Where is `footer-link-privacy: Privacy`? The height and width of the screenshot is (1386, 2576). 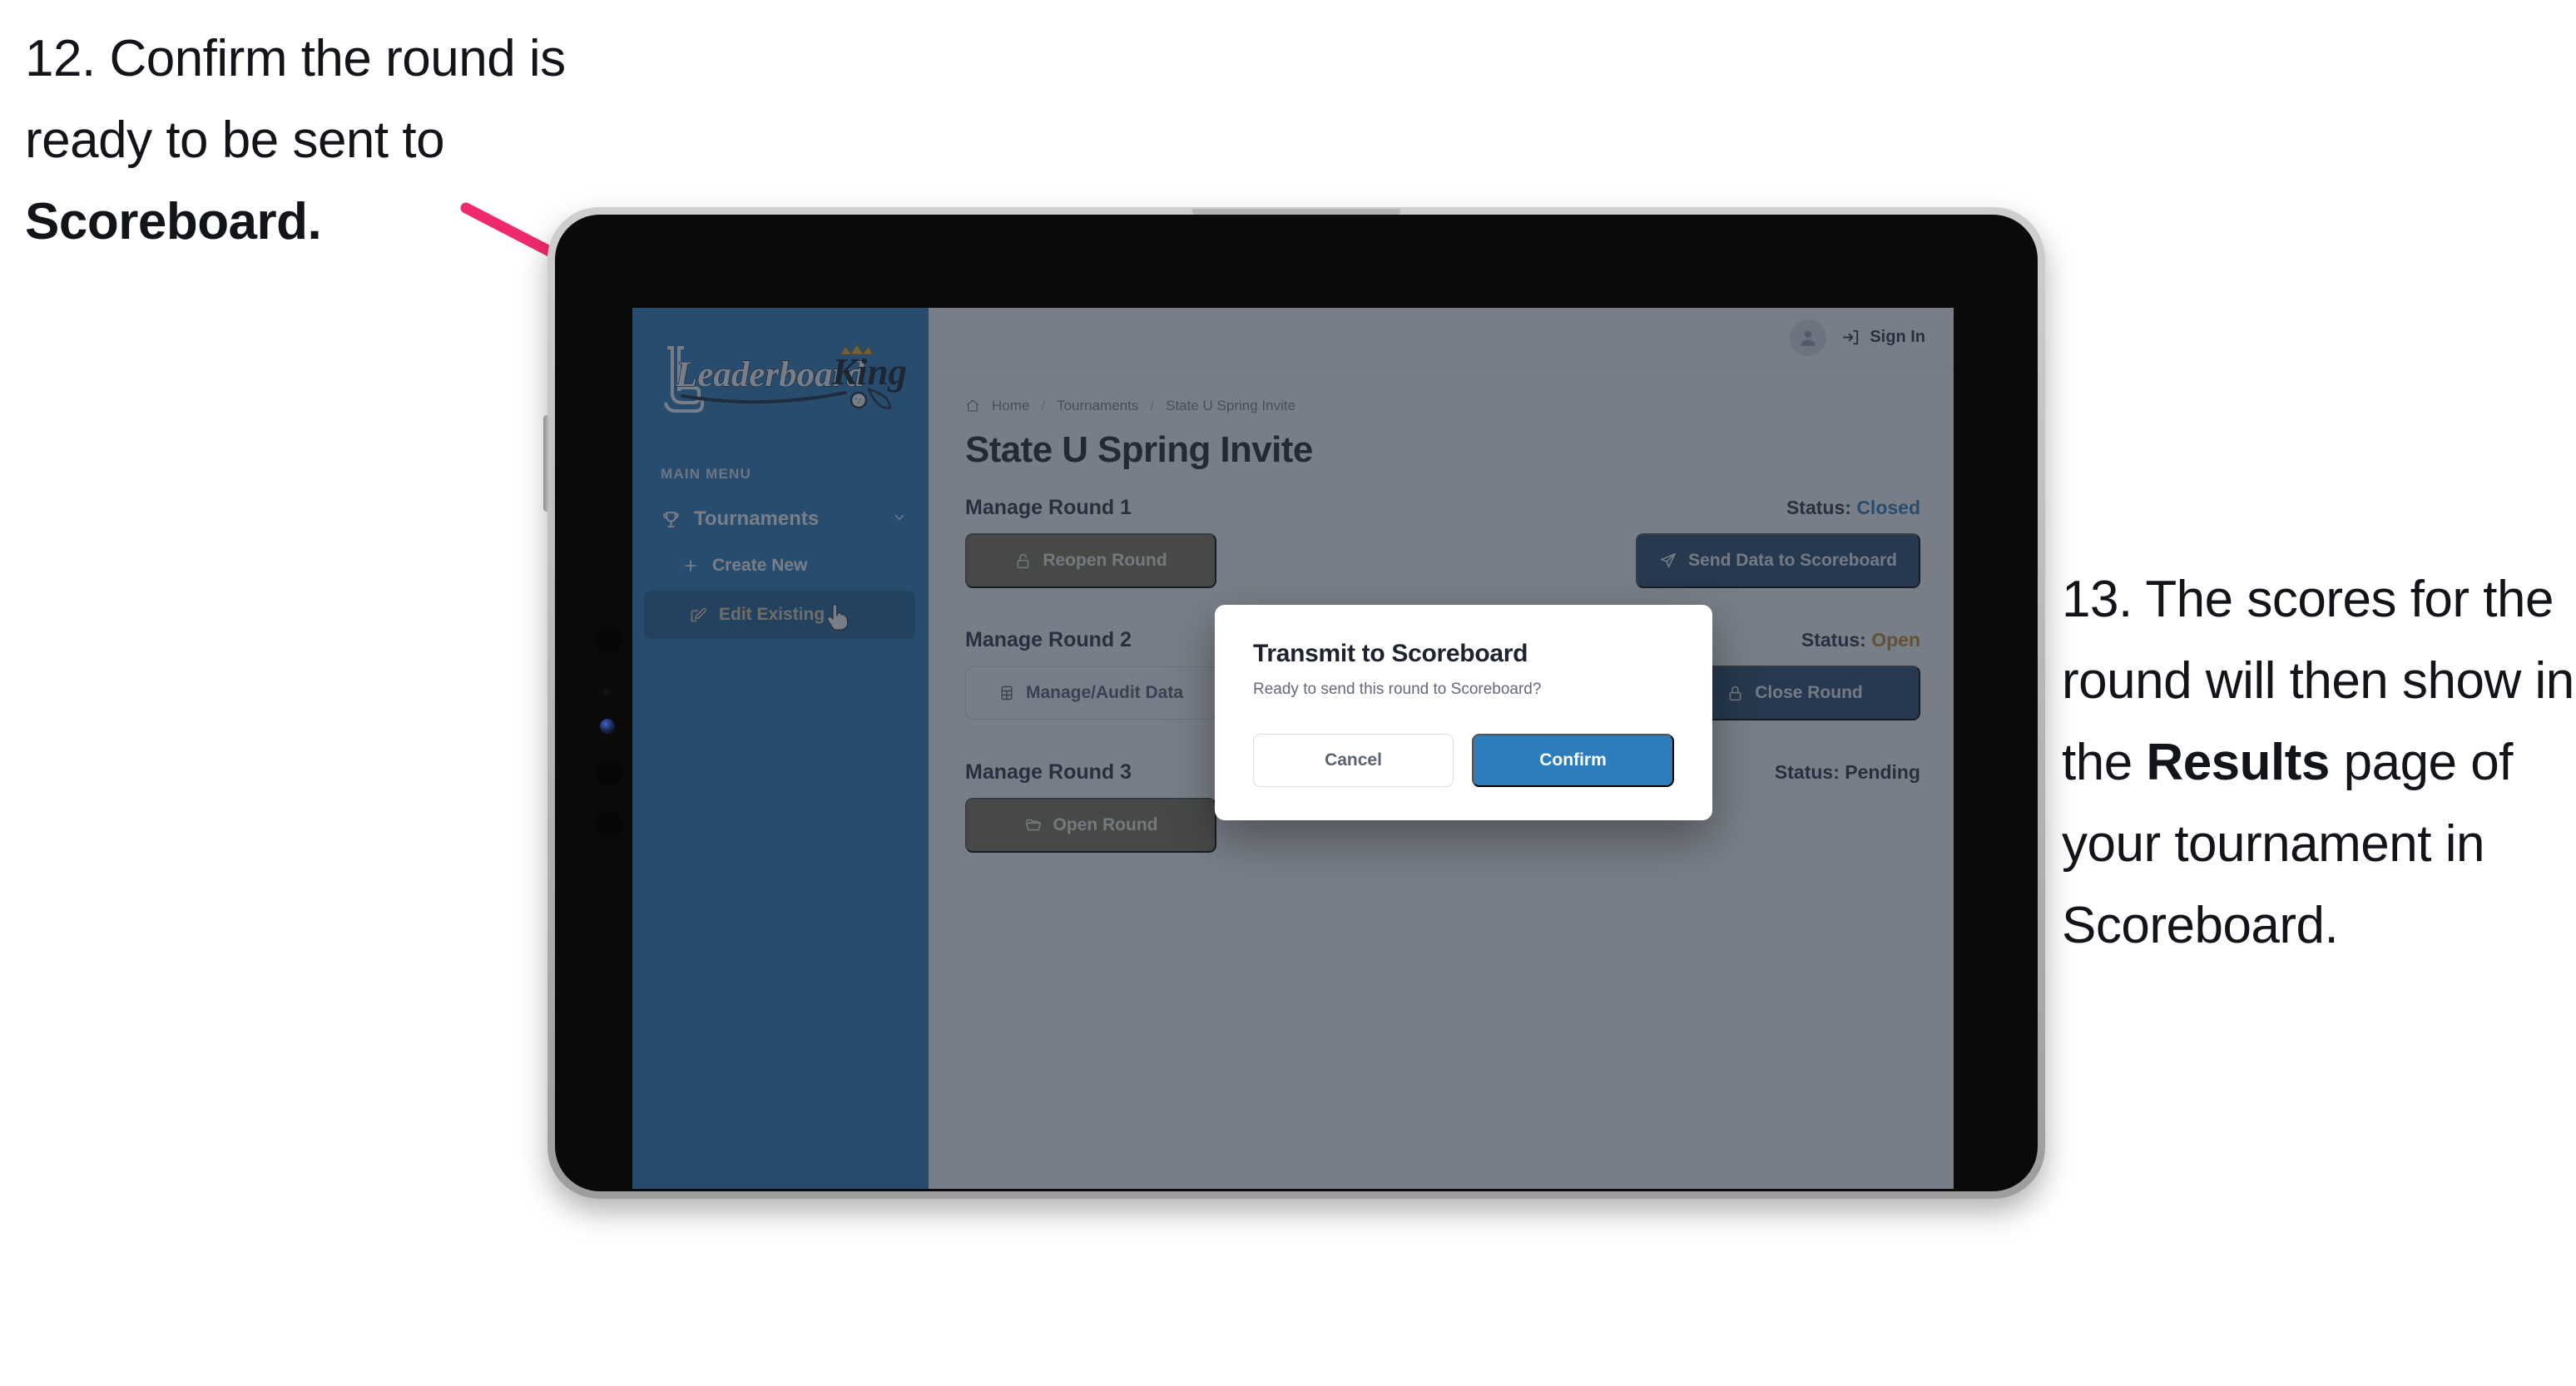
footer-link-privacy: Privacy is located at coordinates (1885, 1354).